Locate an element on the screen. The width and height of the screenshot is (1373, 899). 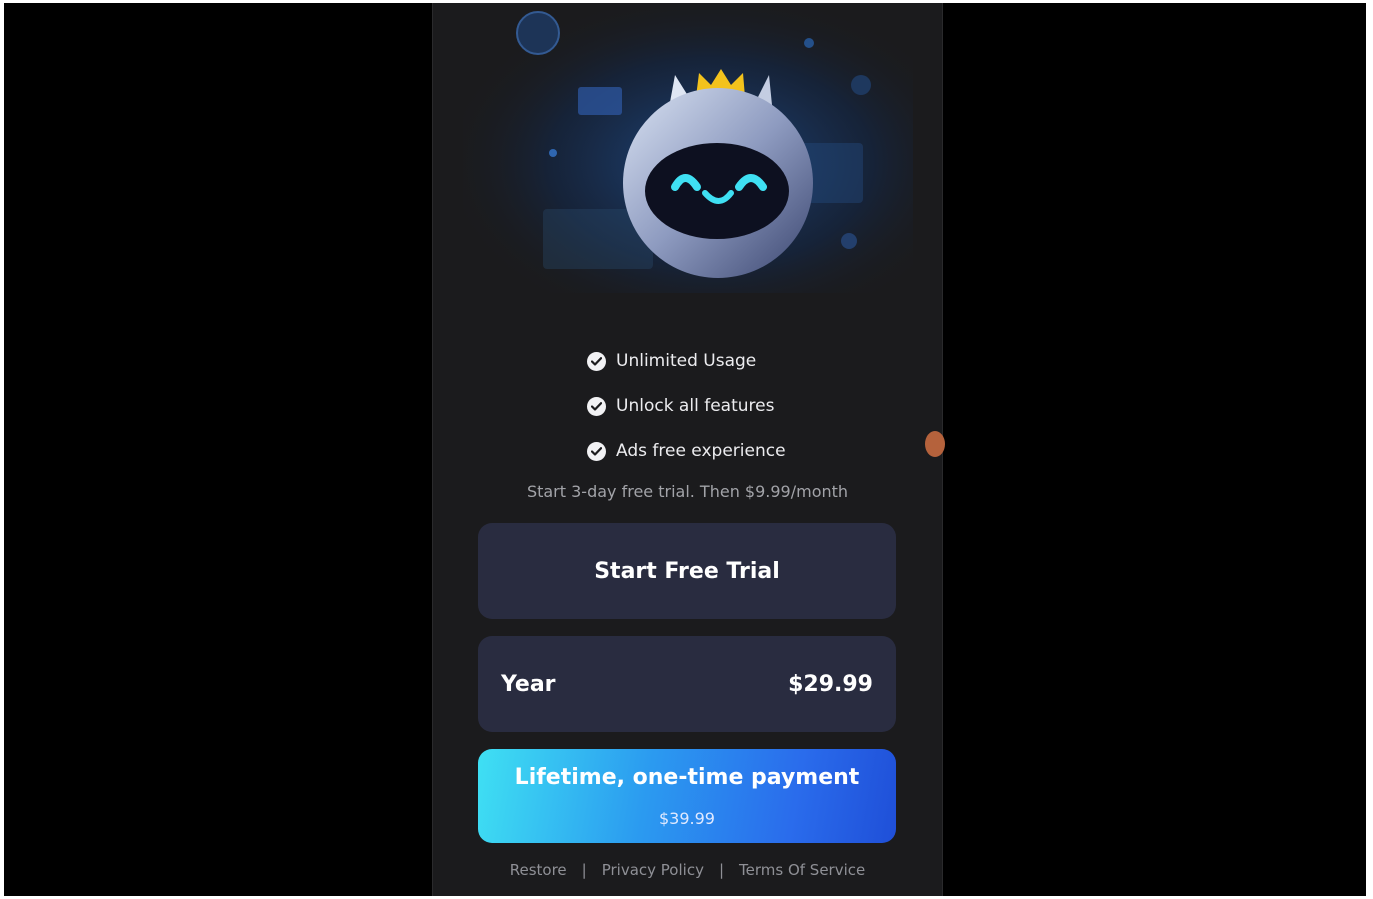
start-free-trial-button: Start Free Trial is located at coordinates (687, 571).